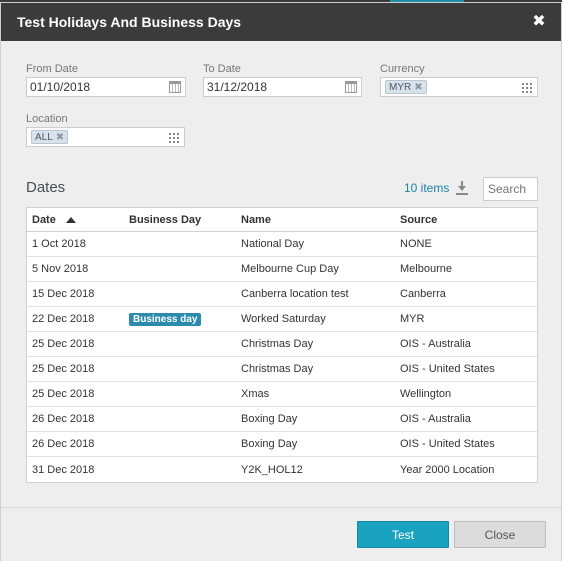 The height and width of the screenshot is (561, 562). Describe the element at coordinates (63, 469) in the screenshot. I see `cell-date: 31 Dec 2018` at that location.